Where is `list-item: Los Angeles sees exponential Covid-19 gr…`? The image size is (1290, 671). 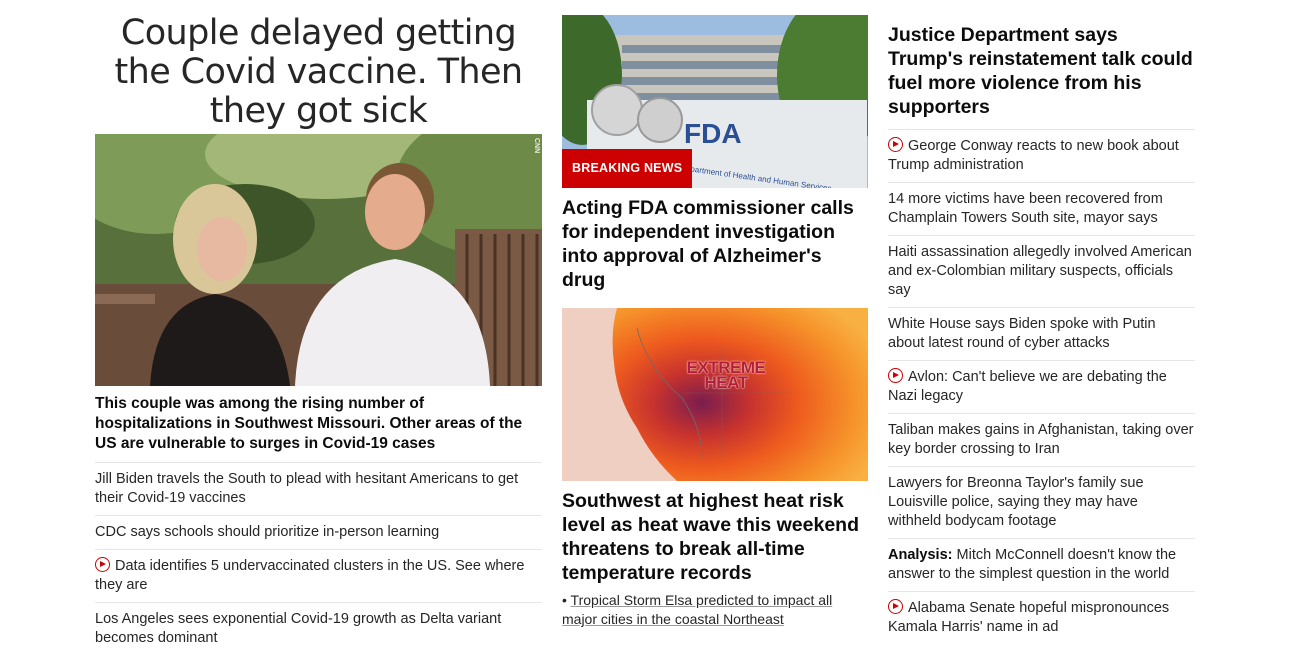
list-item: Los Angeles sees exponential Covid-19 gr… is located at coordinates (318, 629).